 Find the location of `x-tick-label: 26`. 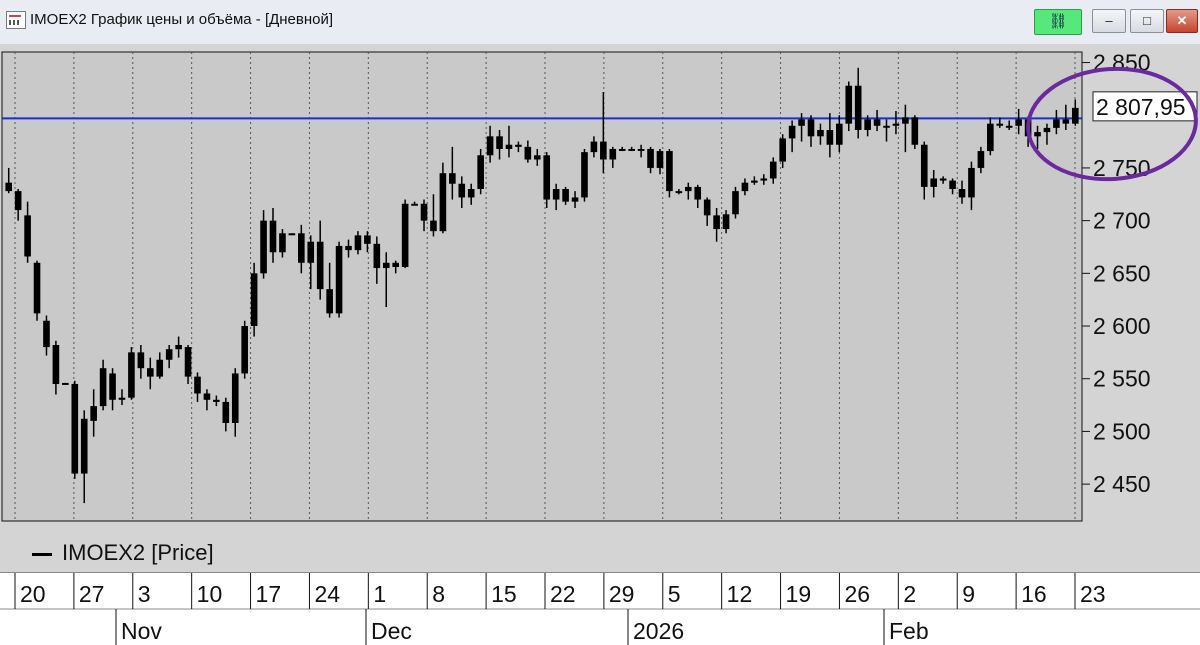

x-tick-label: 26 is located at coordinates (857, 594).